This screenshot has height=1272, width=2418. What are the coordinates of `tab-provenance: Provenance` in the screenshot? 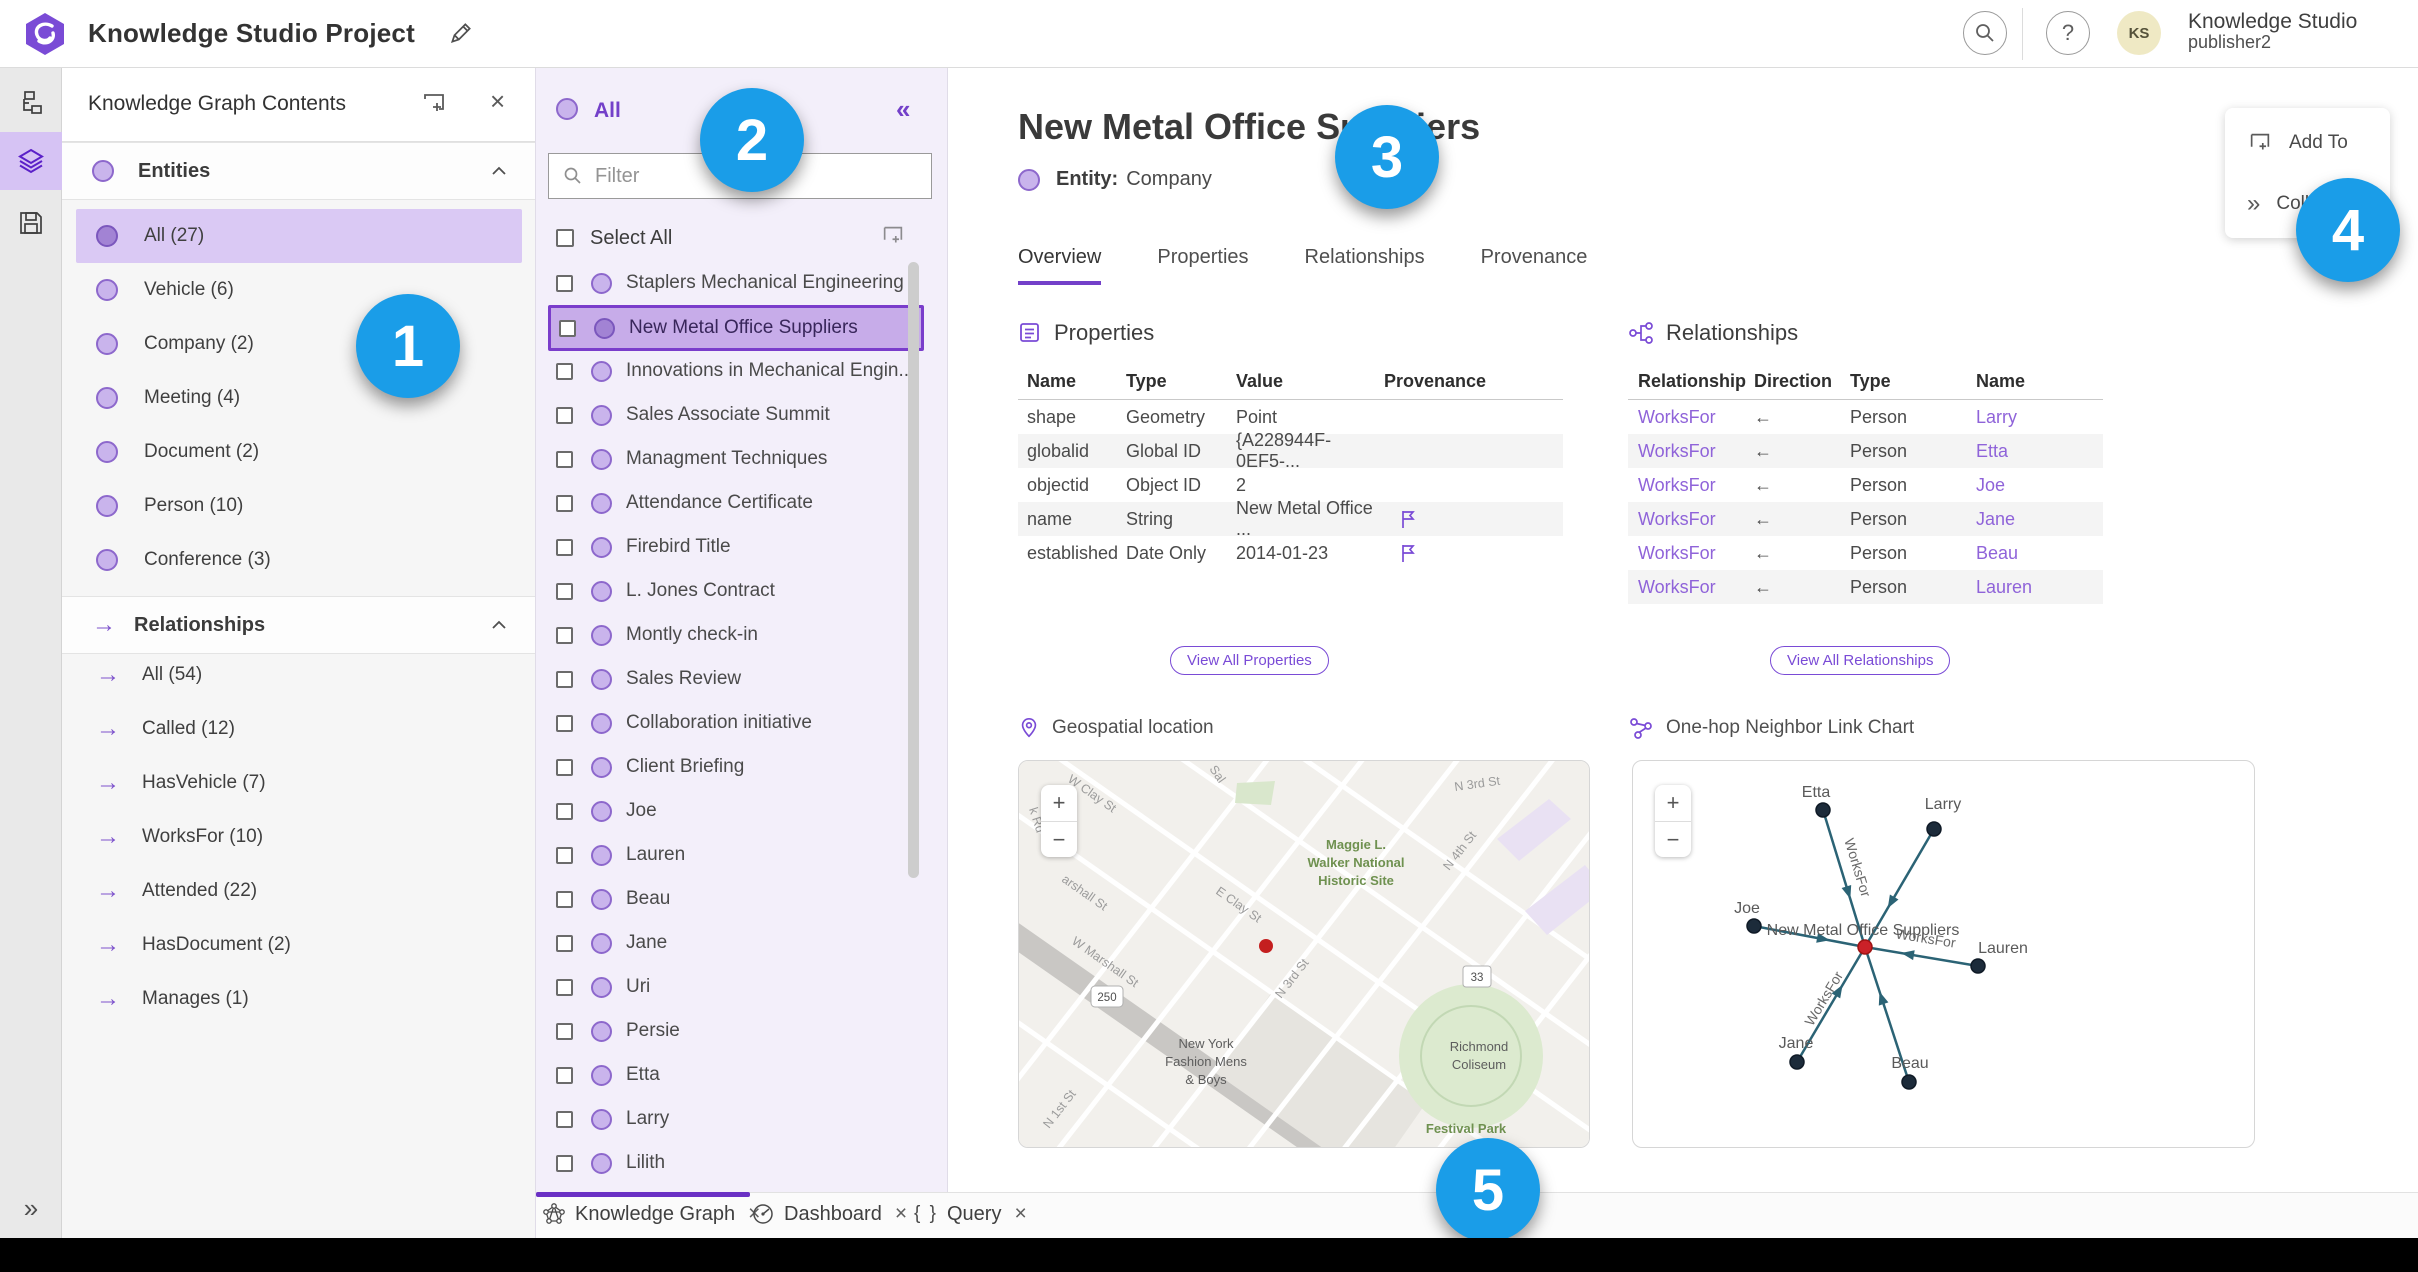 It's located at (1534, 265).